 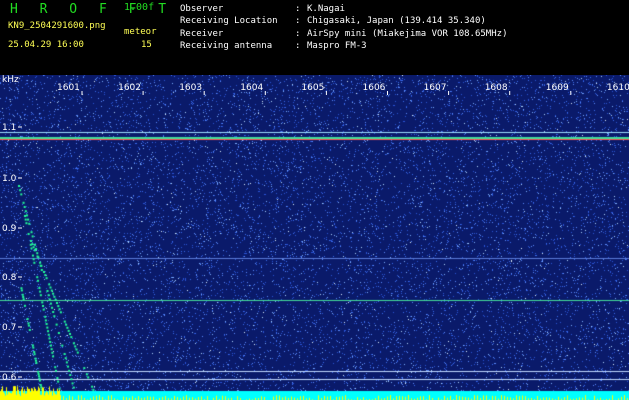 What do you see at coordinates (9, 278) in the screenshot?
I see `y-tick-label: 0.8` at bounding box center [9, 278].